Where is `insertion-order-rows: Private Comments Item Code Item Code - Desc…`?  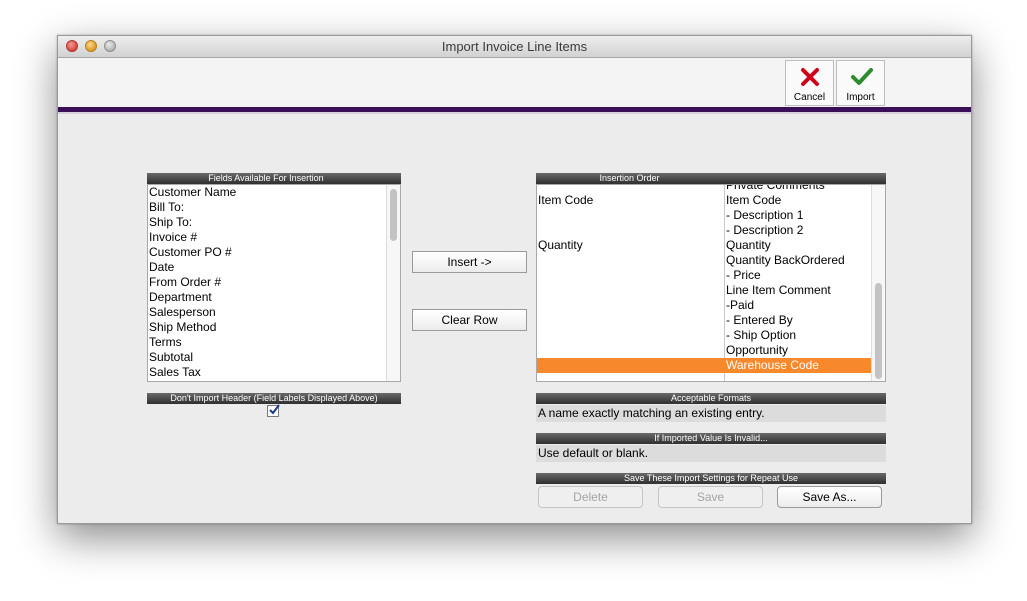 insertion-order-rows: Private Comments Item Code Item Code - Desc… is located at coordinates (711, 278).